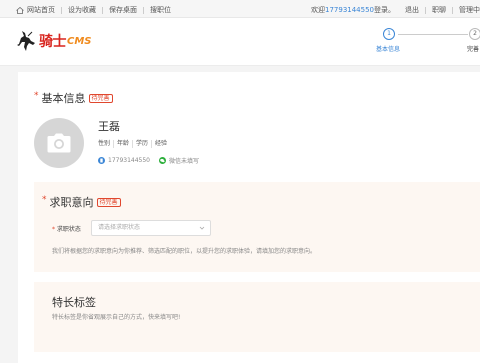 The width and height of the screenshot is (480, 363). I want to click on basic-info-title: * 基本信息 待完善, so click(73, 98).